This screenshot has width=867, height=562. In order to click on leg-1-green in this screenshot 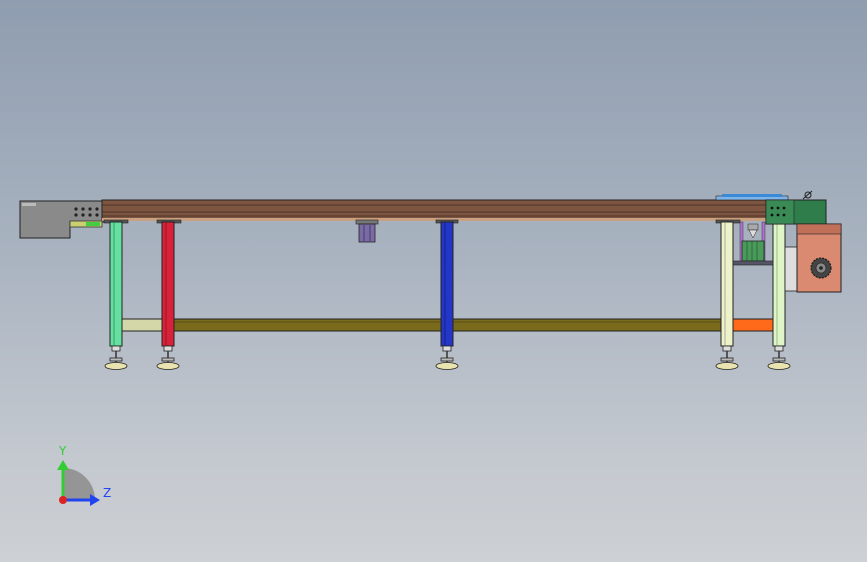, I will do `click(116, 284)`.